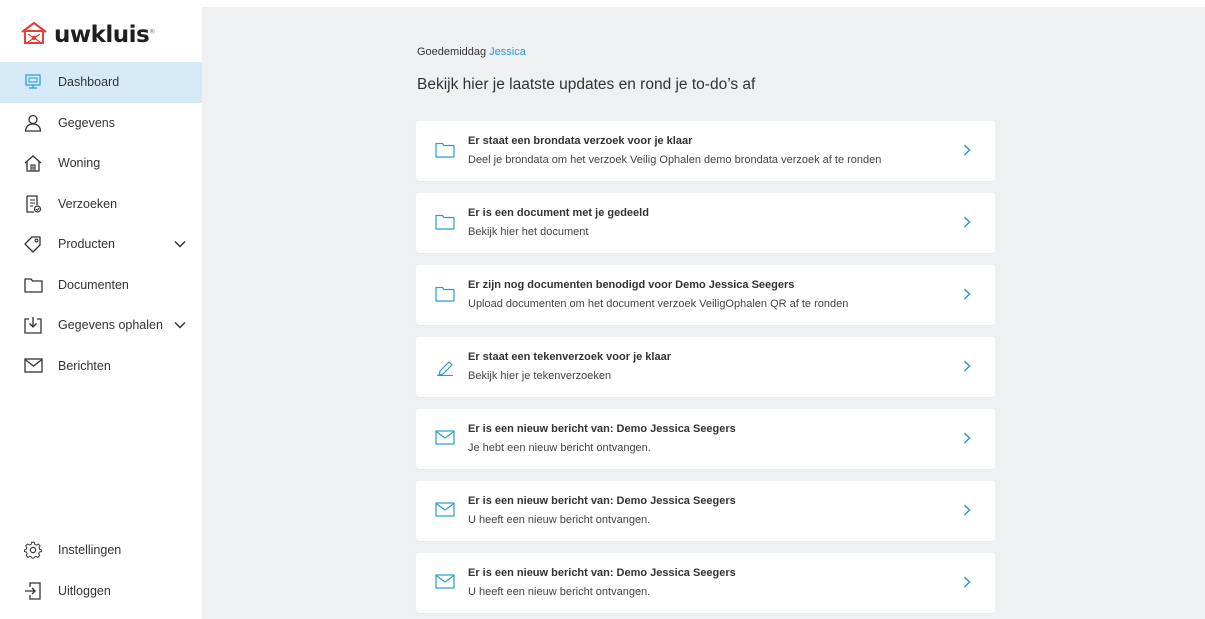 The image size is (1205, 619). I want to click on sidebar-item-documenten: Documenten, so click(101, 285).